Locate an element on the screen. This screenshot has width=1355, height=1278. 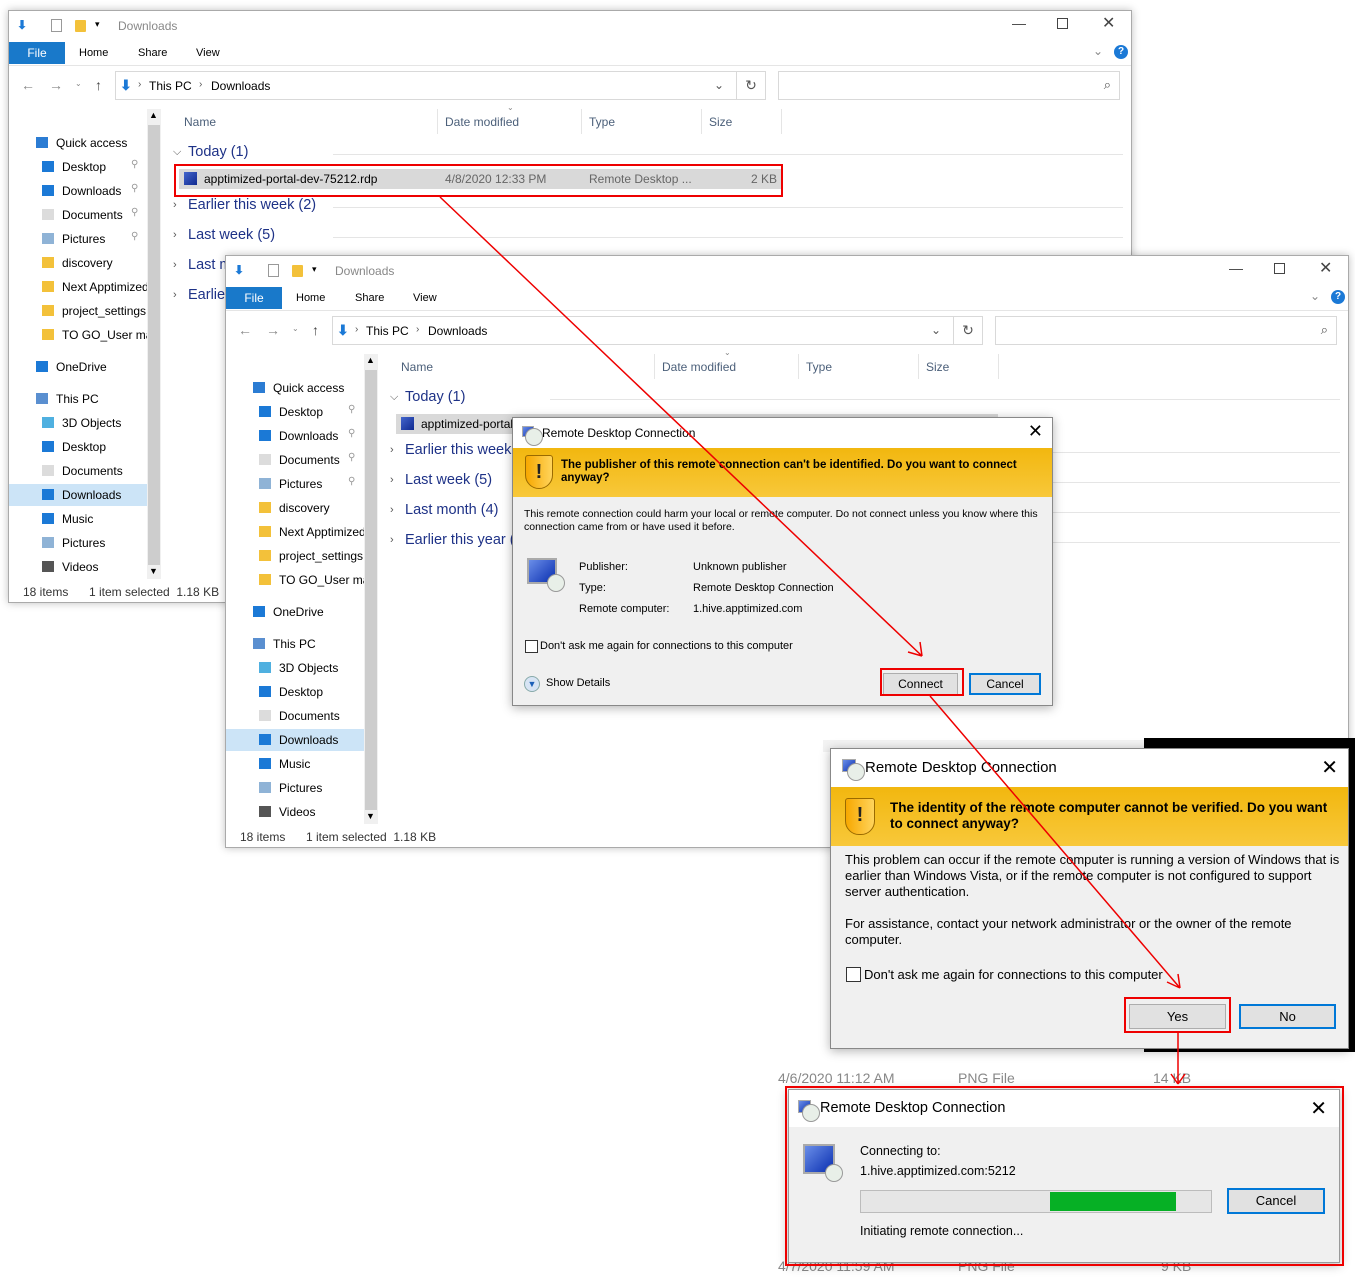
yes-button: Yes is located at coordinates (1177, 1016).